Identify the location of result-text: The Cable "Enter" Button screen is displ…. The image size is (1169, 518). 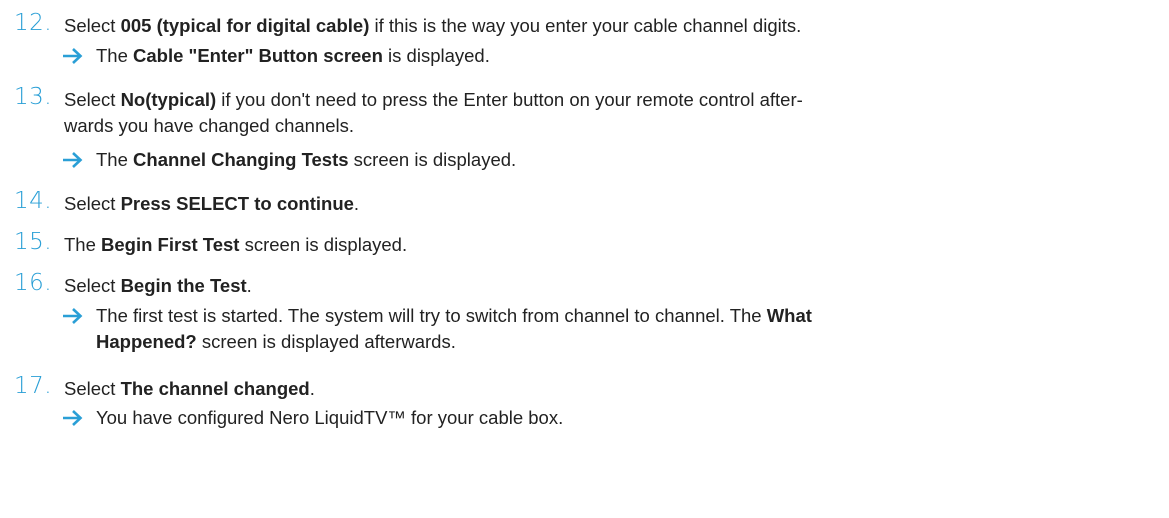
(293, 55).